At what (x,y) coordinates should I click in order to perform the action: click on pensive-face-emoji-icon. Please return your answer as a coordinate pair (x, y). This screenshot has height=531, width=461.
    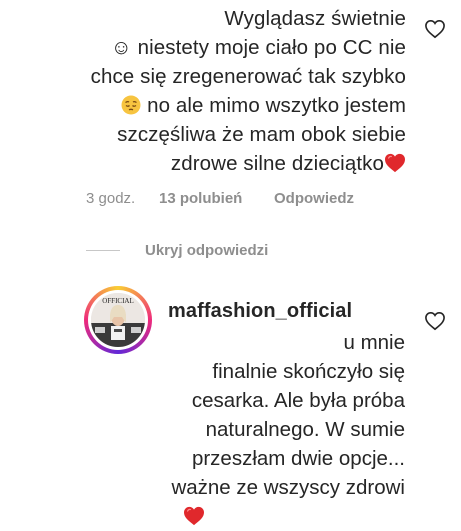
    Looking at the image, I should click on (131, 105).